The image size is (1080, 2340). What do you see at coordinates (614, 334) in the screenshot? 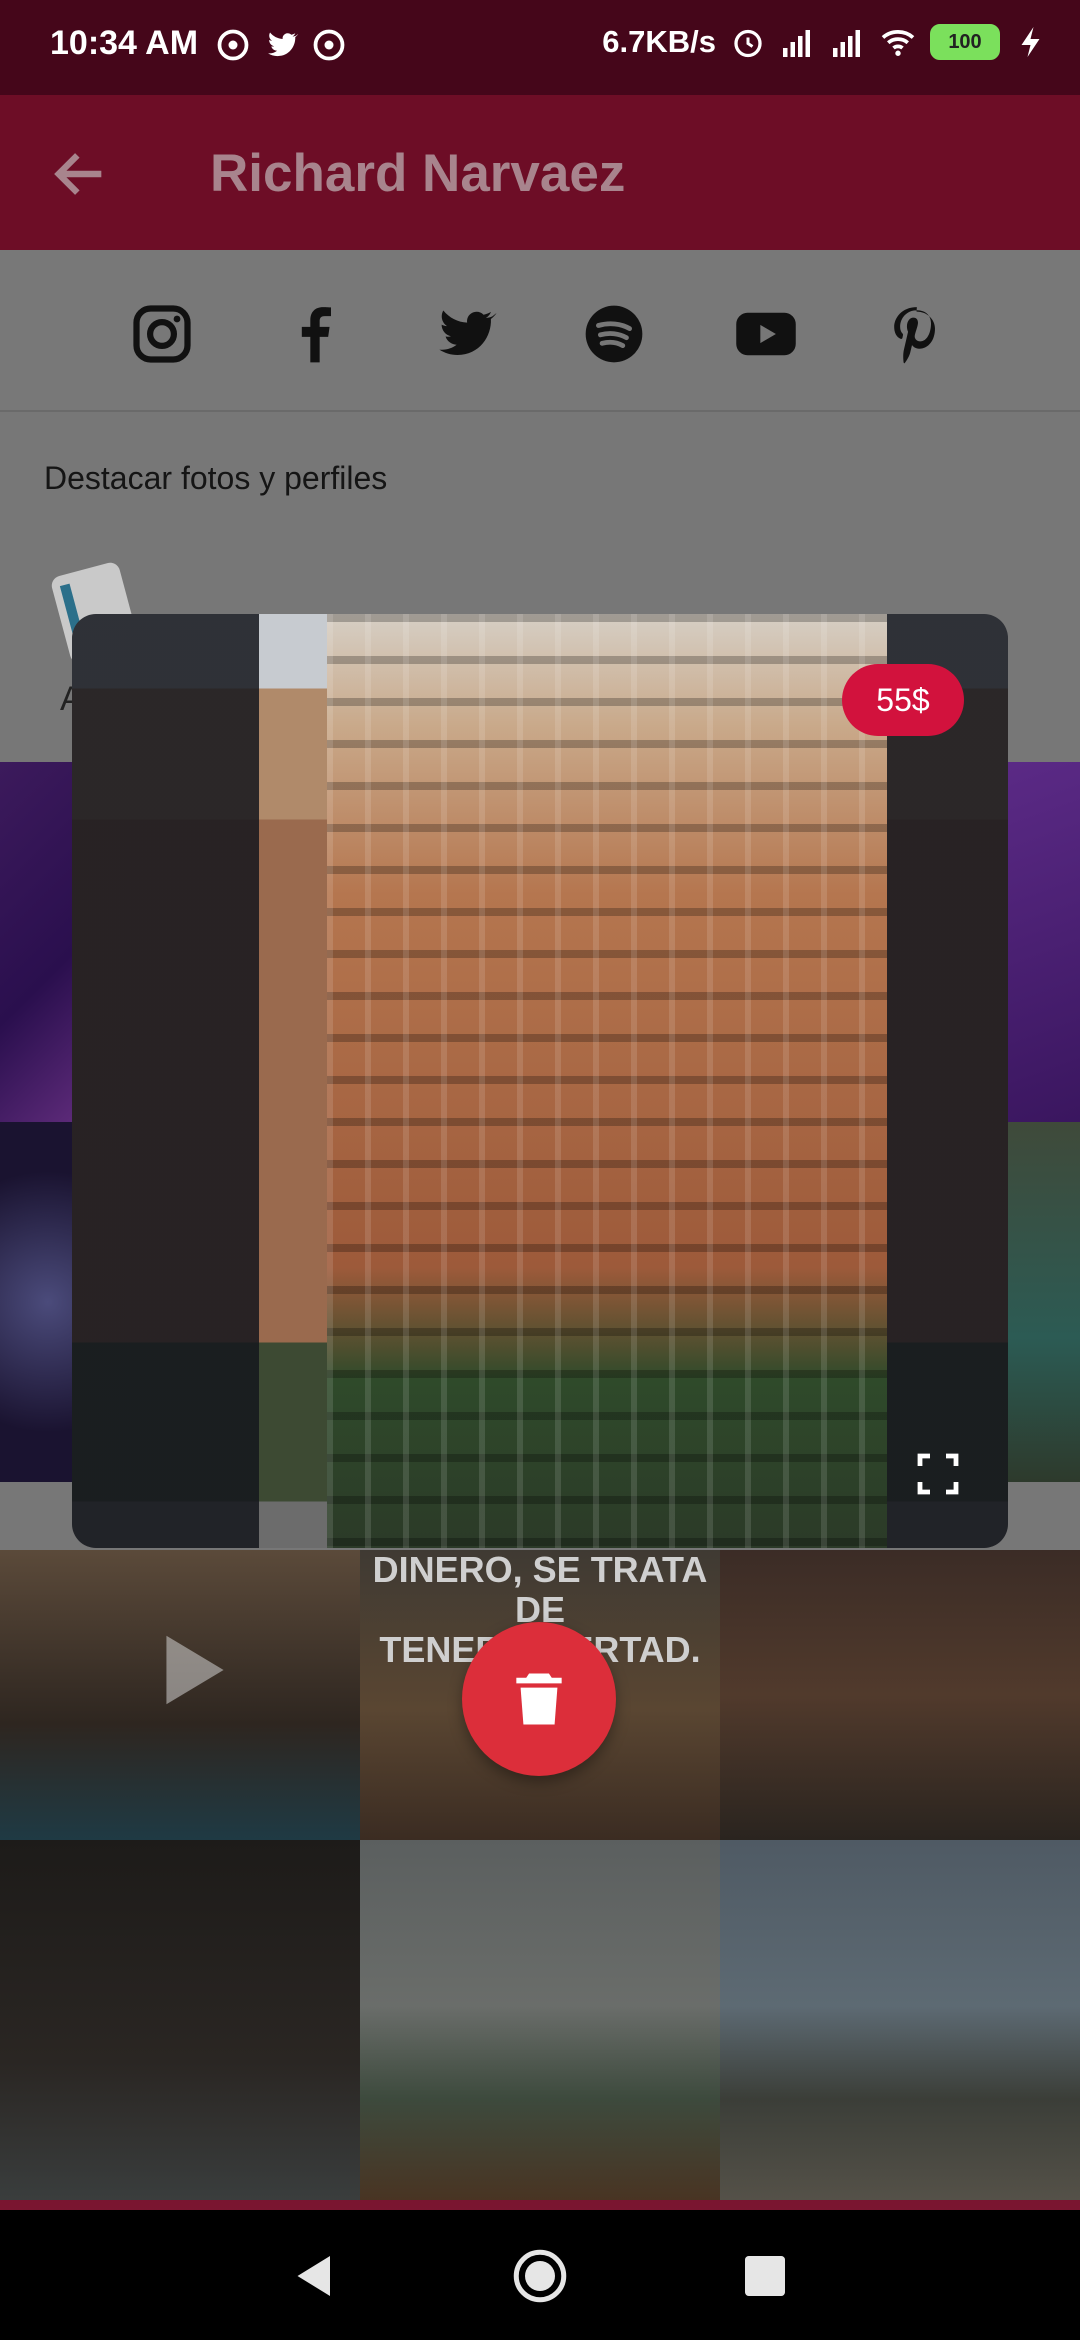
I see `spotify-icon` at bounding box center [614, 334].